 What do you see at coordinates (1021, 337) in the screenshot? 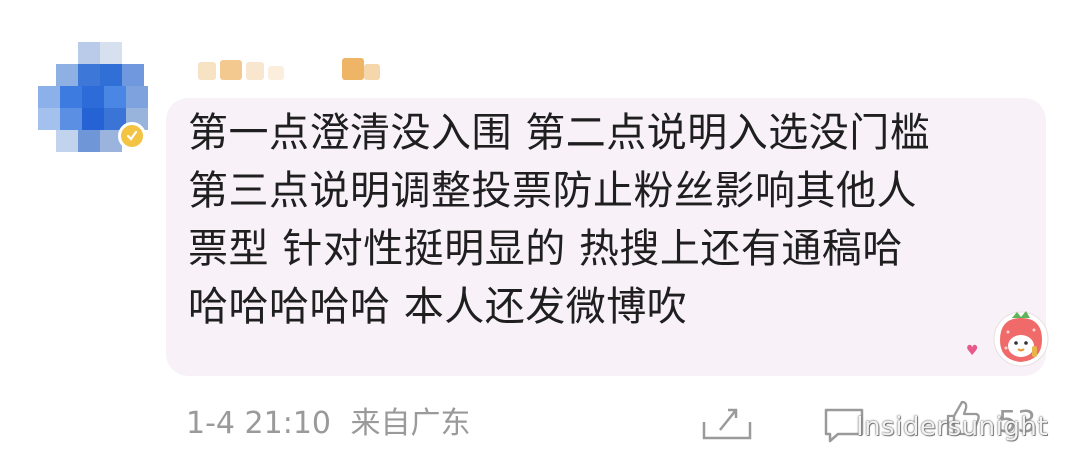
I see `strawberry-sticker-icon` at bounding box center [1021, 337].